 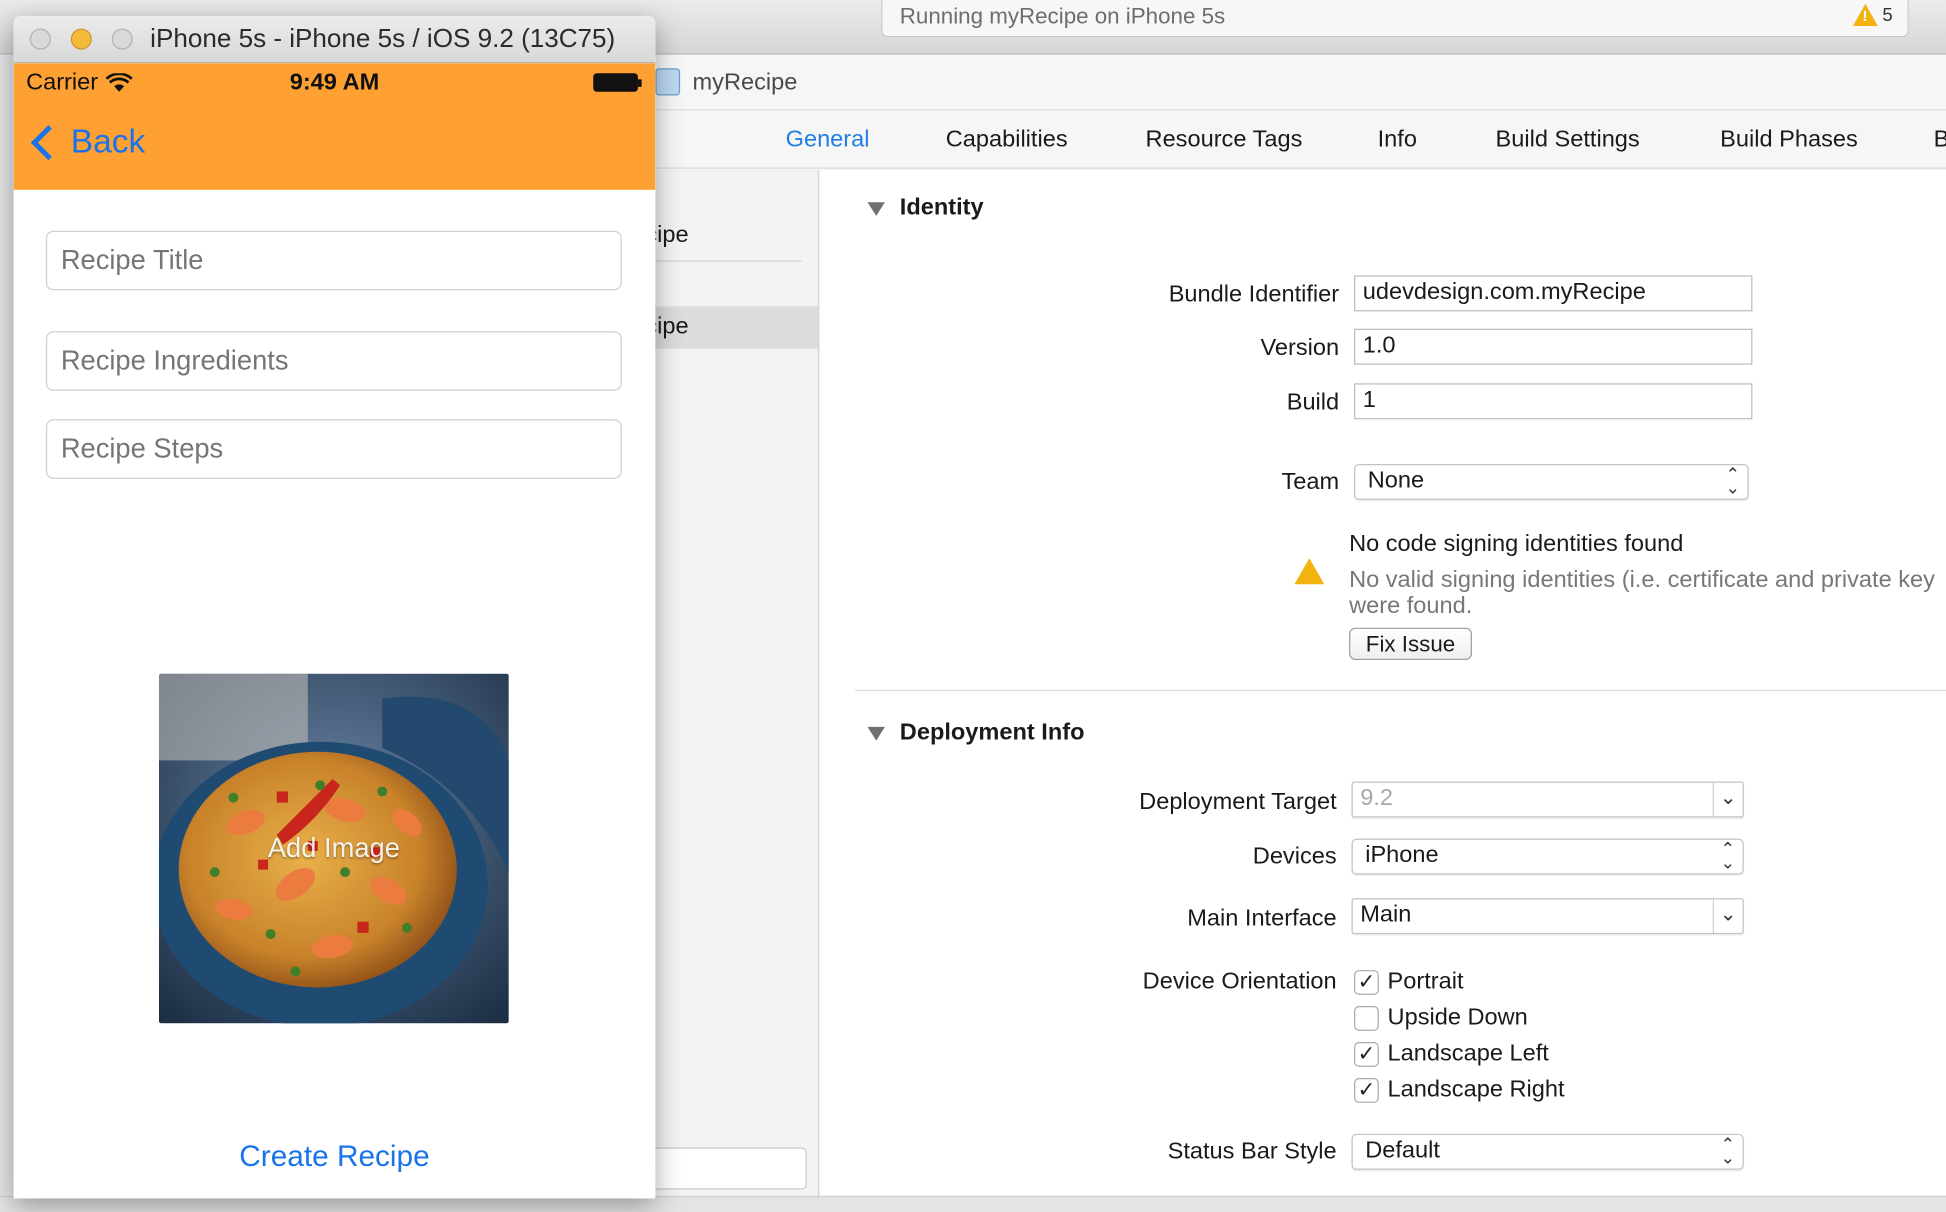 I want to click on build-label: Build, so click(x=1313, y=402).